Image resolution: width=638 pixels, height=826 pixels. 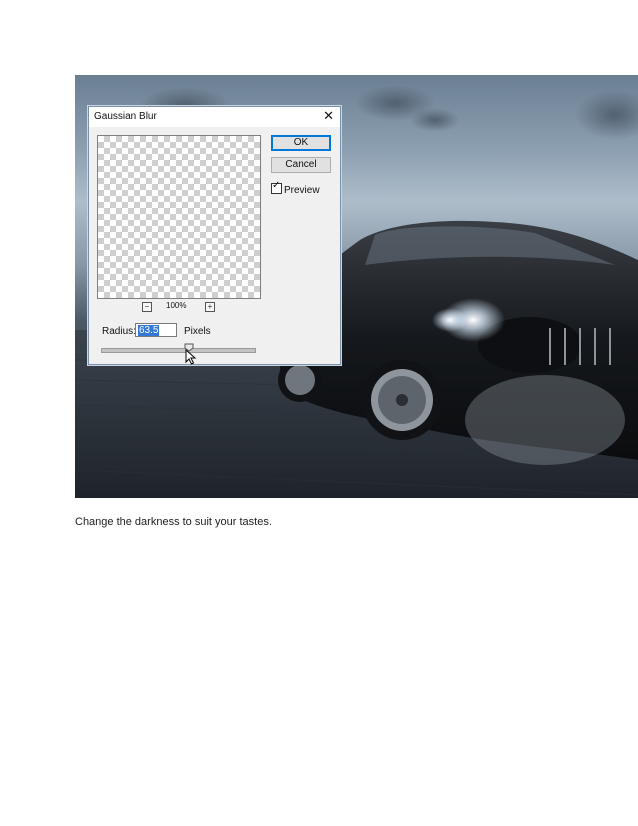 I want to click on radius-value: 63.5, so click(x=149, y=330).